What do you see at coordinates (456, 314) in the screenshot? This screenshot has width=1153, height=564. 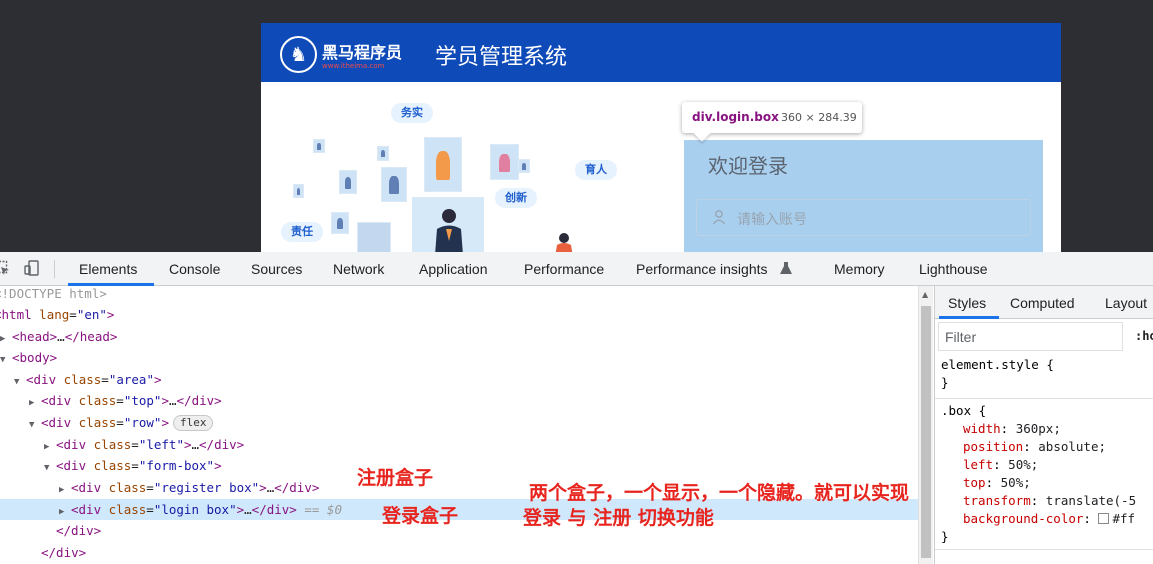 I see `dom-node-html: <html lang="en">` at bounding box center [456, 314].